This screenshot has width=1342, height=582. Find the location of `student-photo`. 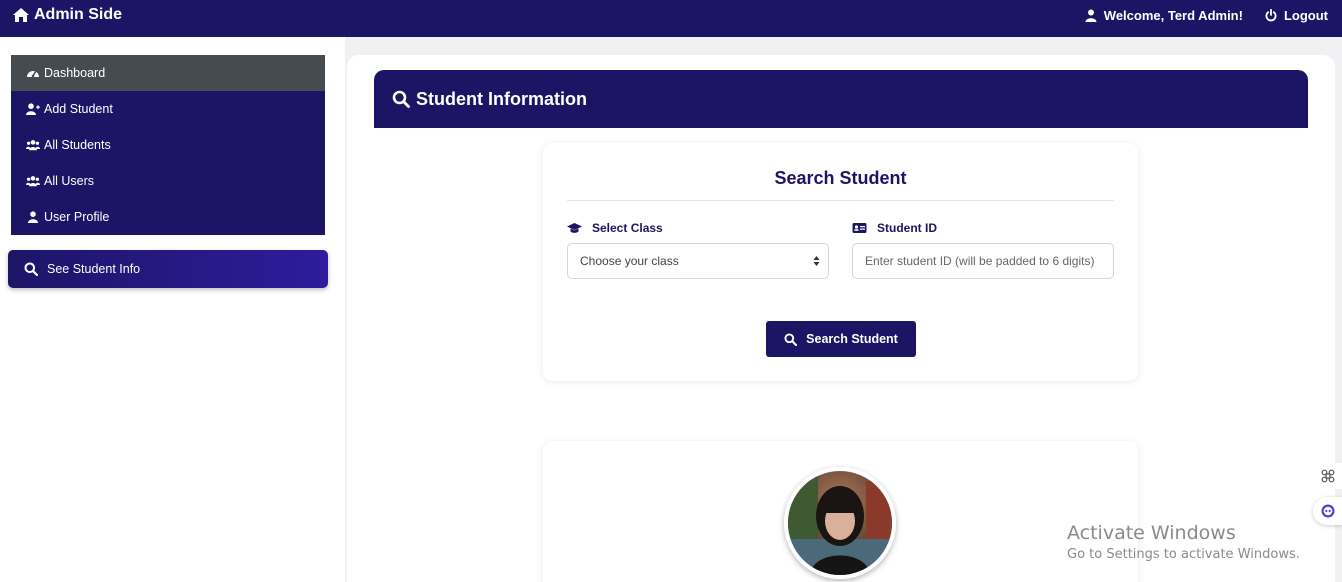

student-photo is located at coordinates (840, 523).